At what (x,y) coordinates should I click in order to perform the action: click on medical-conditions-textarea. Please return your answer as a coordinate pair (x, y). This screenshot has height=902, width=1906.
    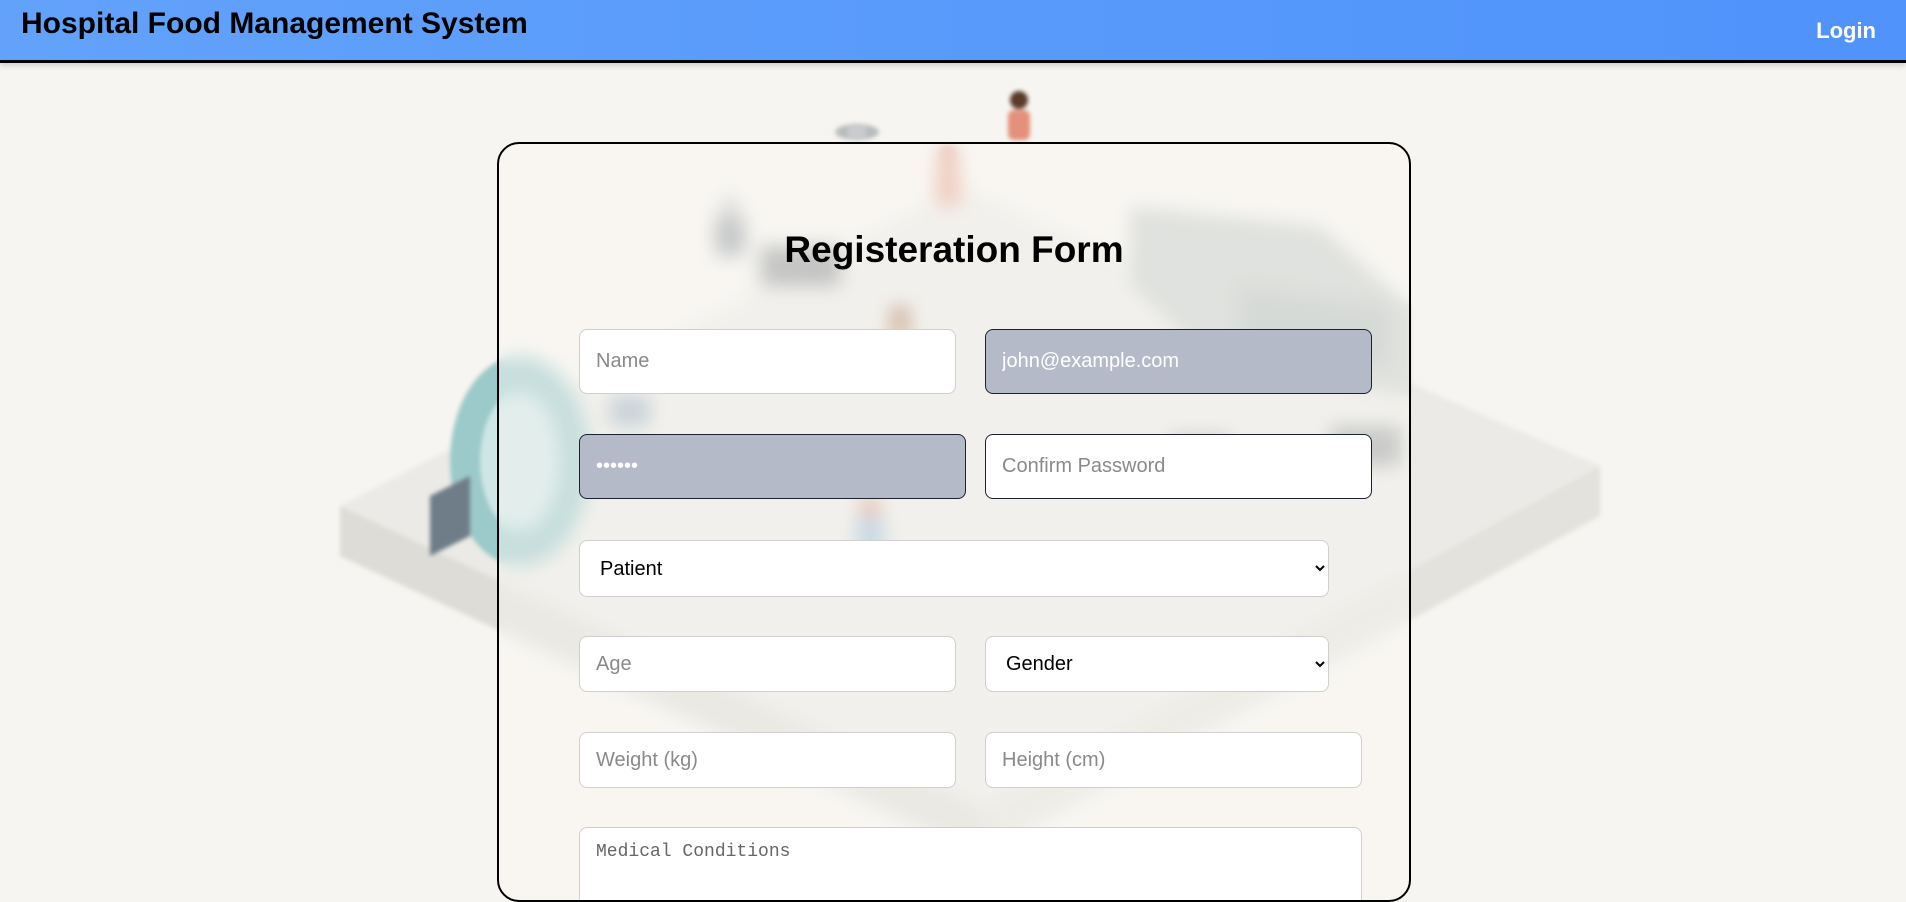
    Looking at the image, I should click on (970, 863).